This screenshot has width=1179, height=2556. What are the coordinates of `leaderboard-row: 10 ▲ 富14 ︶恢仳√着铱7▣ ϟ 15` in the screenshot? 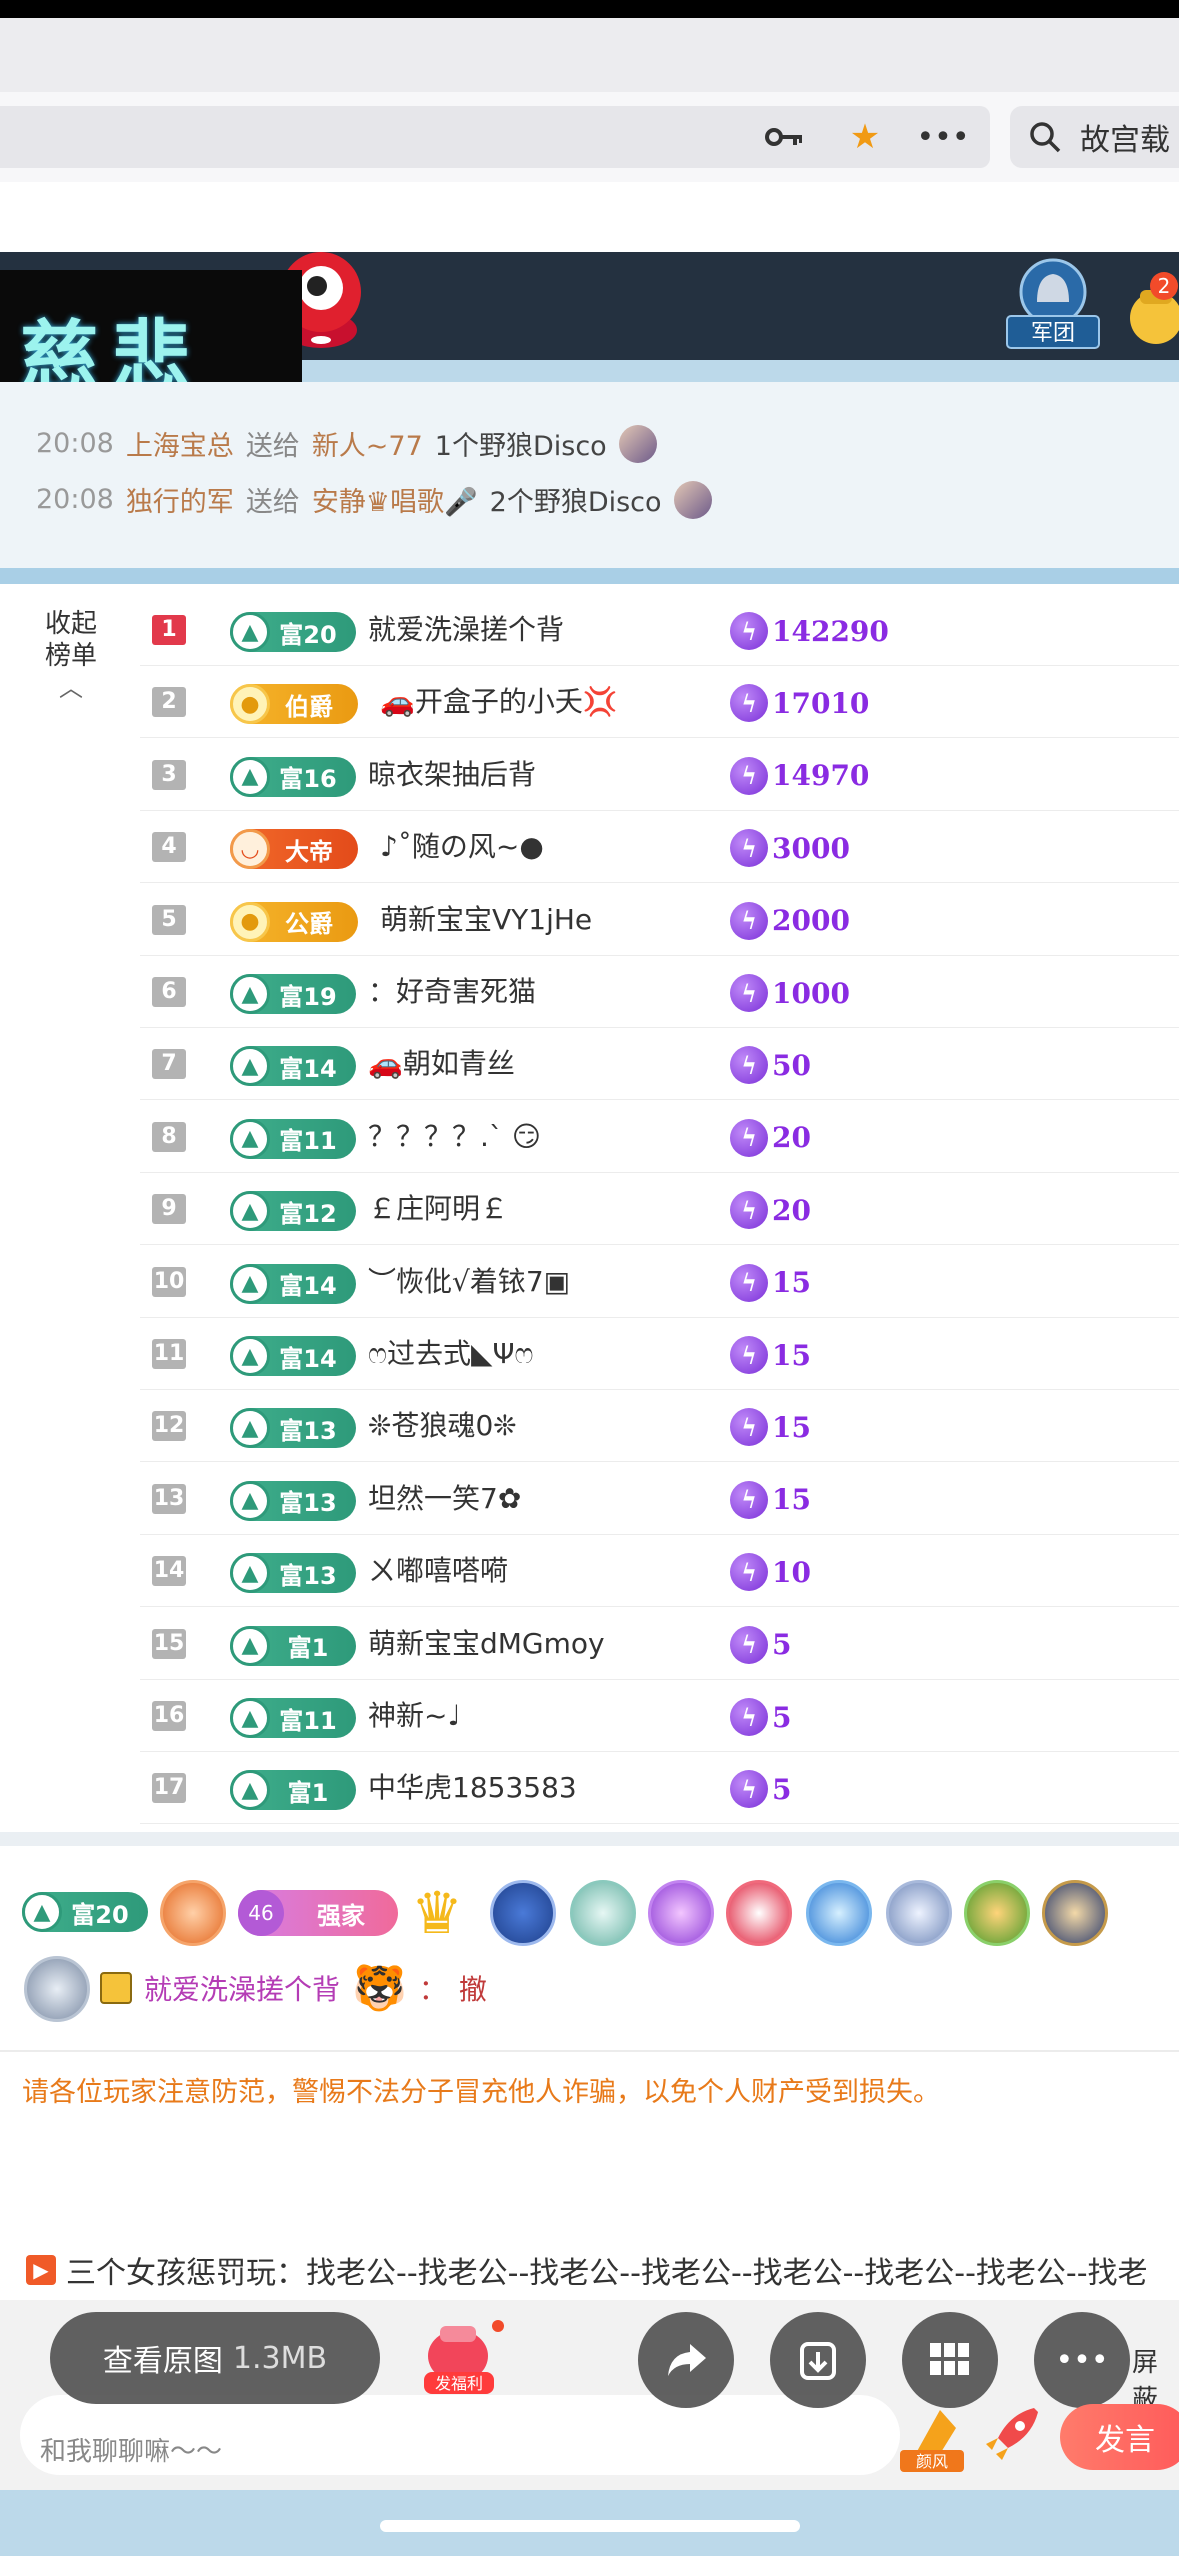 It's located at (659, 1282).